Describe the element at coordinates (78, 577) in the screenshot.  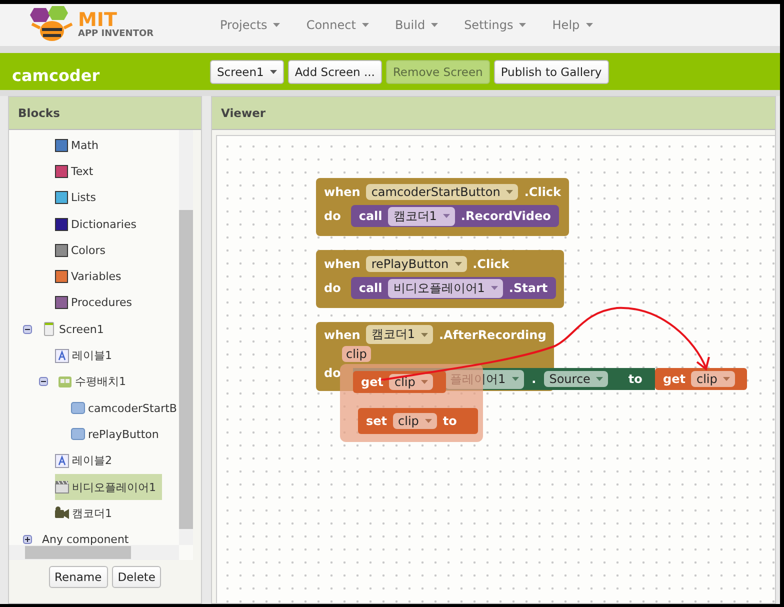
I see `tree-action-button: Rename` at that location.